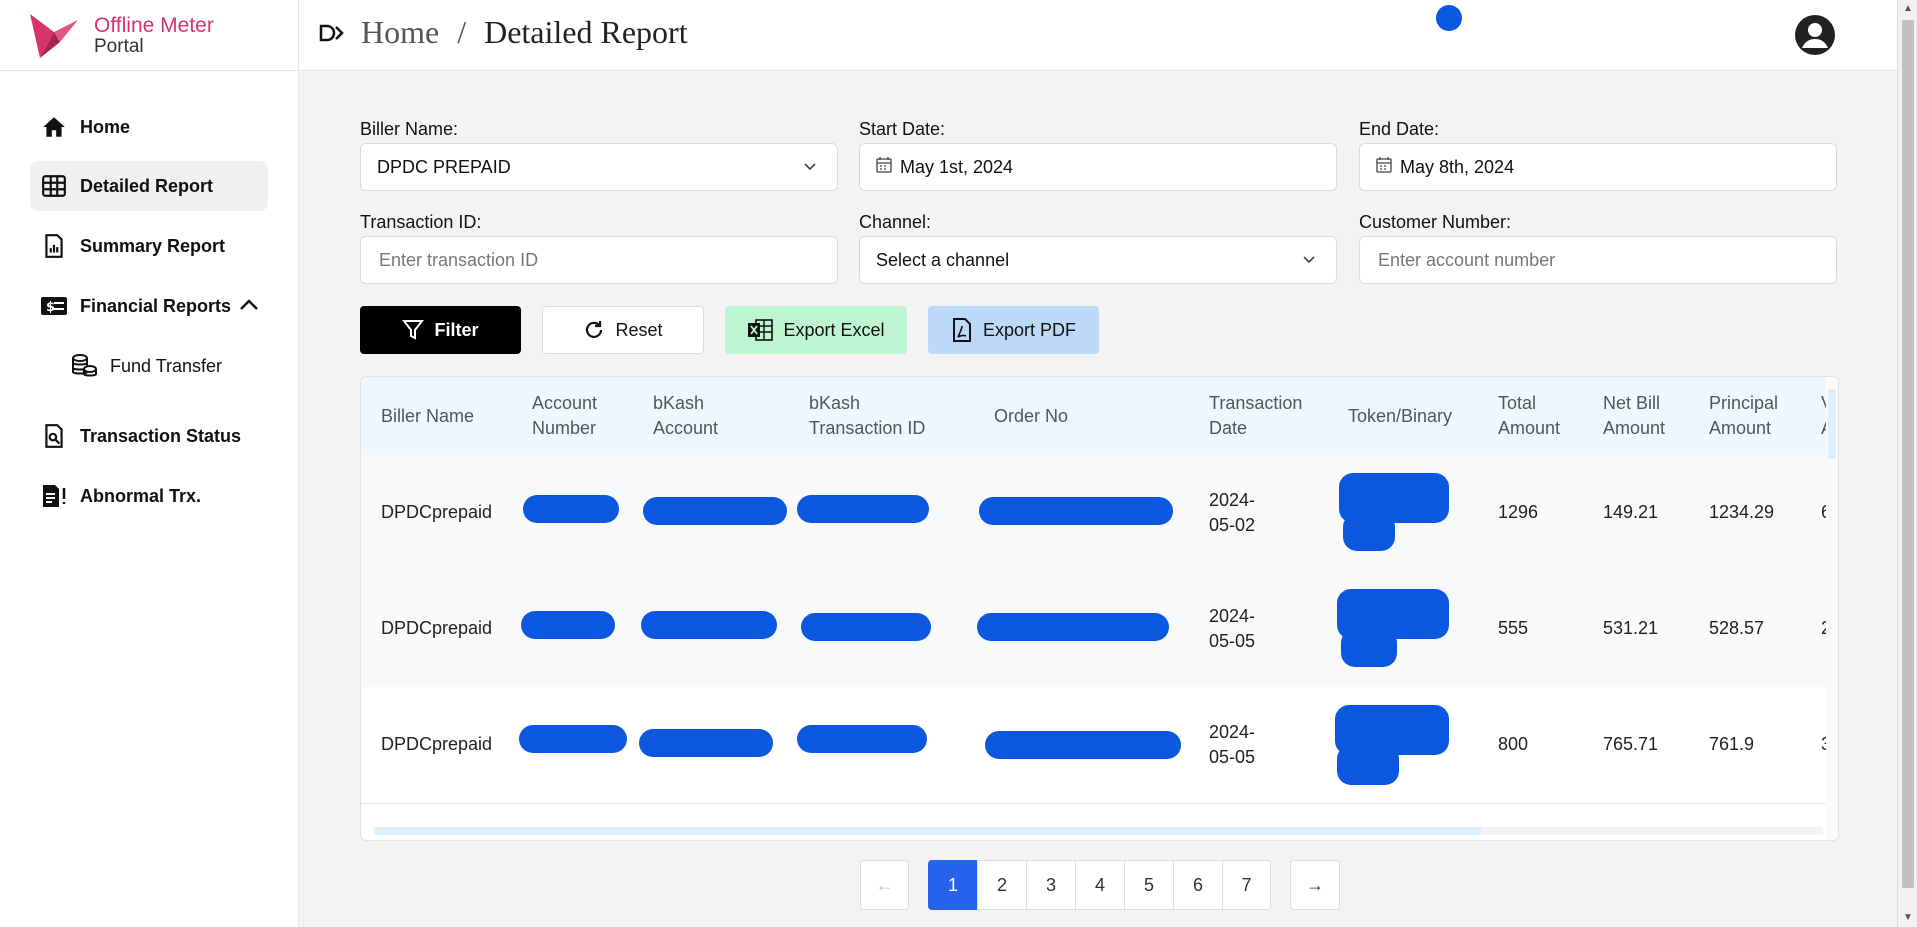  I want to click on arrow-right-icon: →, so click(1315, 884).